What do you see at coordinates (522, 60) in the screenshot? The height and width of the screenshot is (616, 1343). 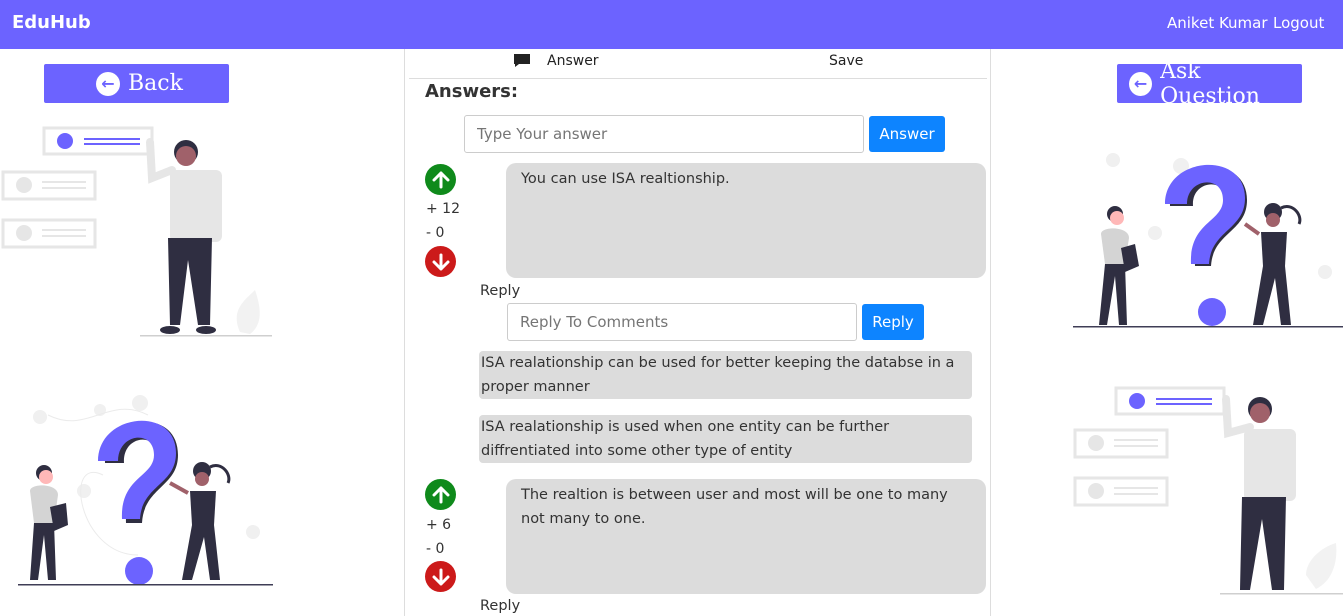 I see `comment-icon` at bounding box center [522, 60].